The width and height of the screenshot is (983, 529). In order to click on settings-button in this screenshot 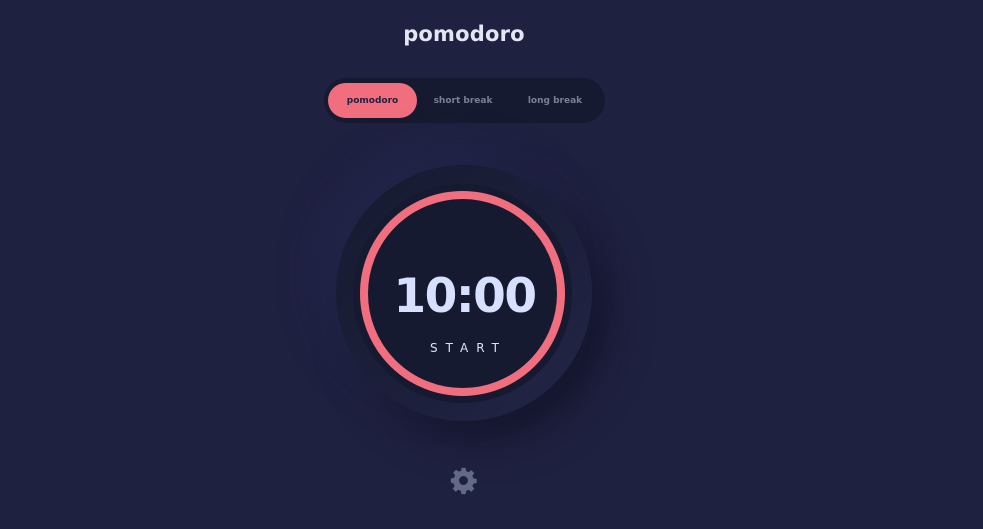, I will do `click(463, 480)`.